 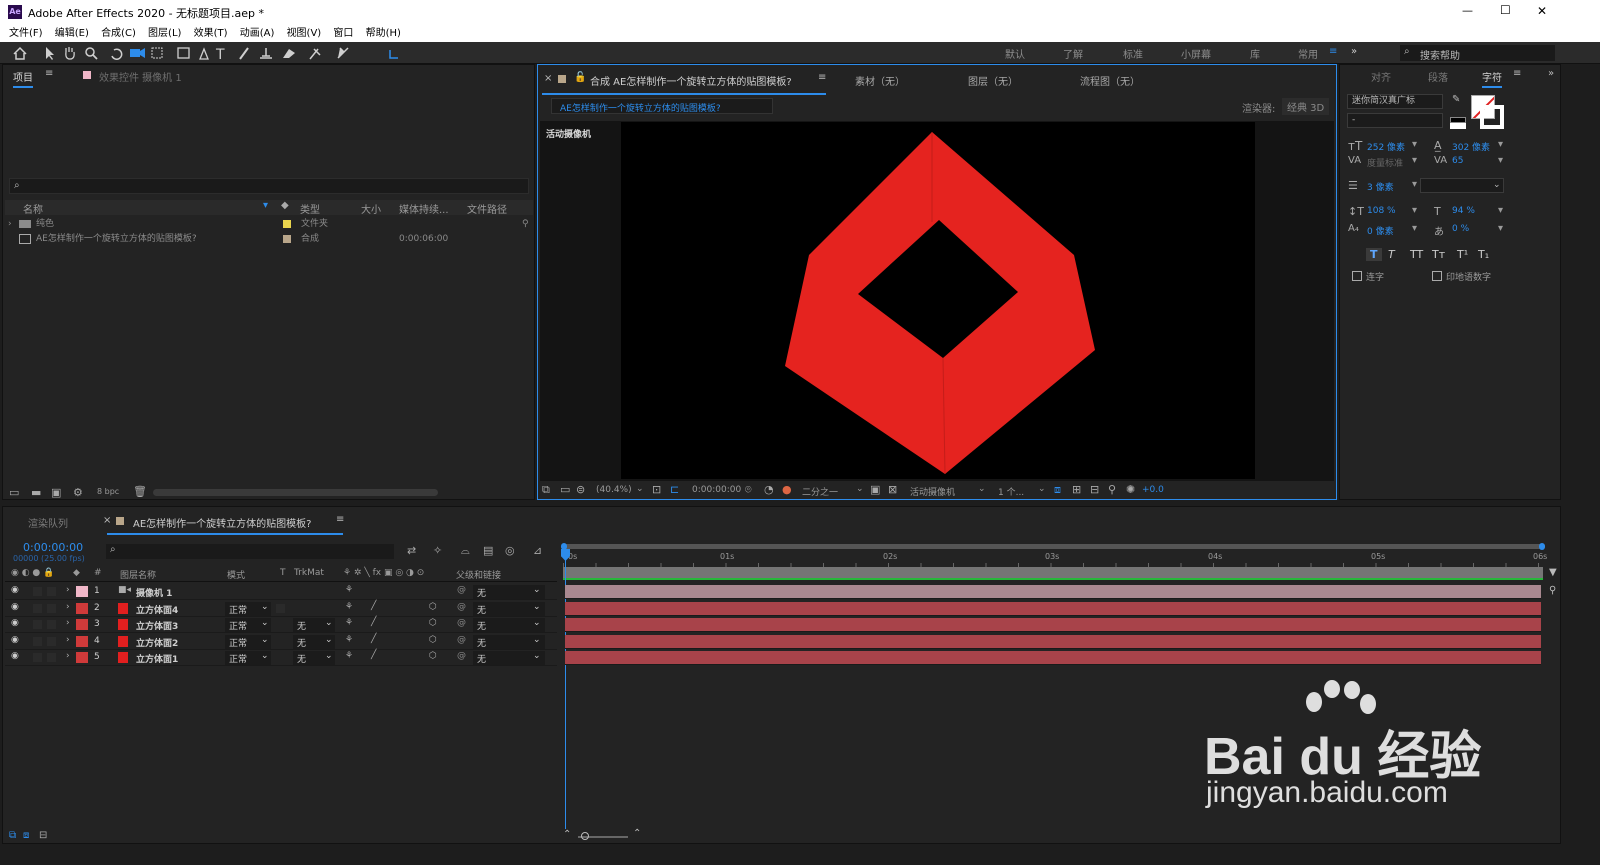 What do you see at coordinates (12, 835) in the screenshot?
I see `toggle-switches-icon: ⧉` at bounding box center [12, 835].